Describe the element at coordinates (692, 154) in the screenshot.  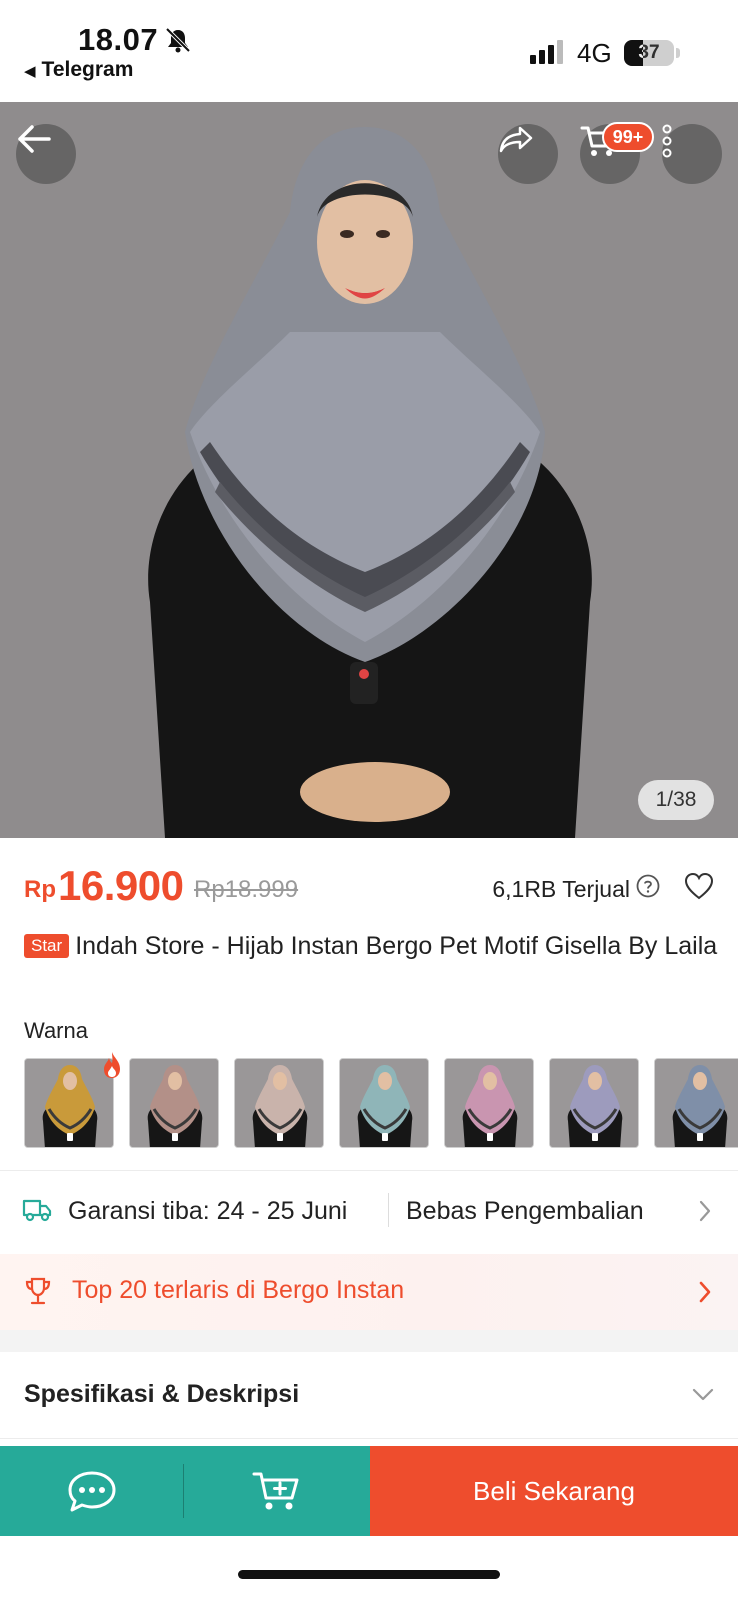
I see `more-button` at that location.